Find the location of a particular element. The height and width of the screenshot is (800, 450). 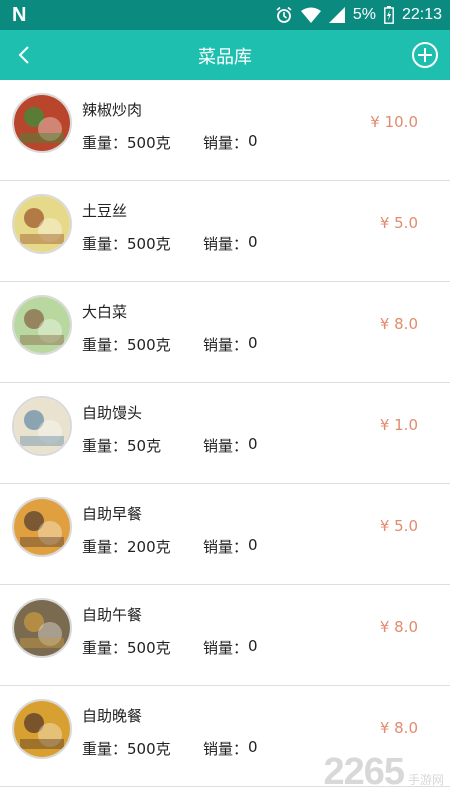

watermark-number: 2265 is located at coordinates (364, 772).